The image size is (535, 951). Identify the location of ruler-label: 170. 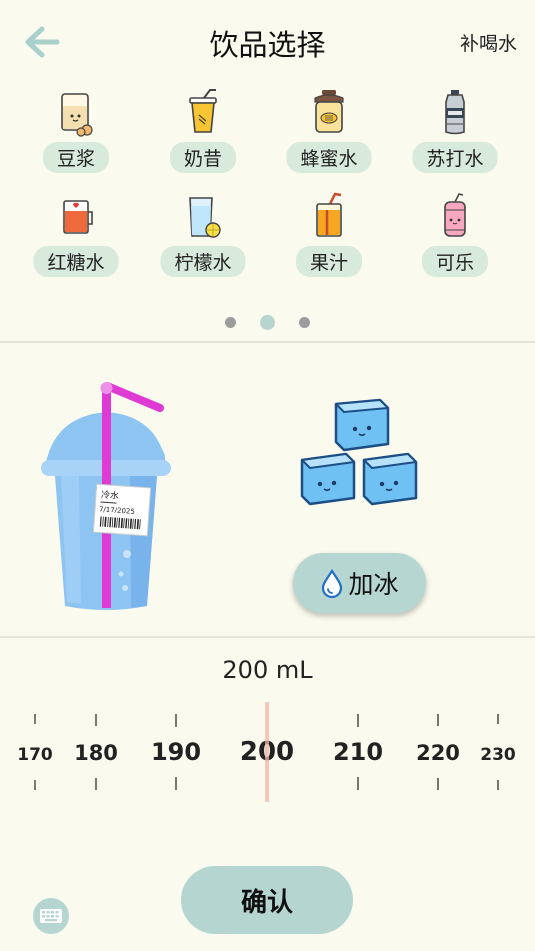
(35, 755).